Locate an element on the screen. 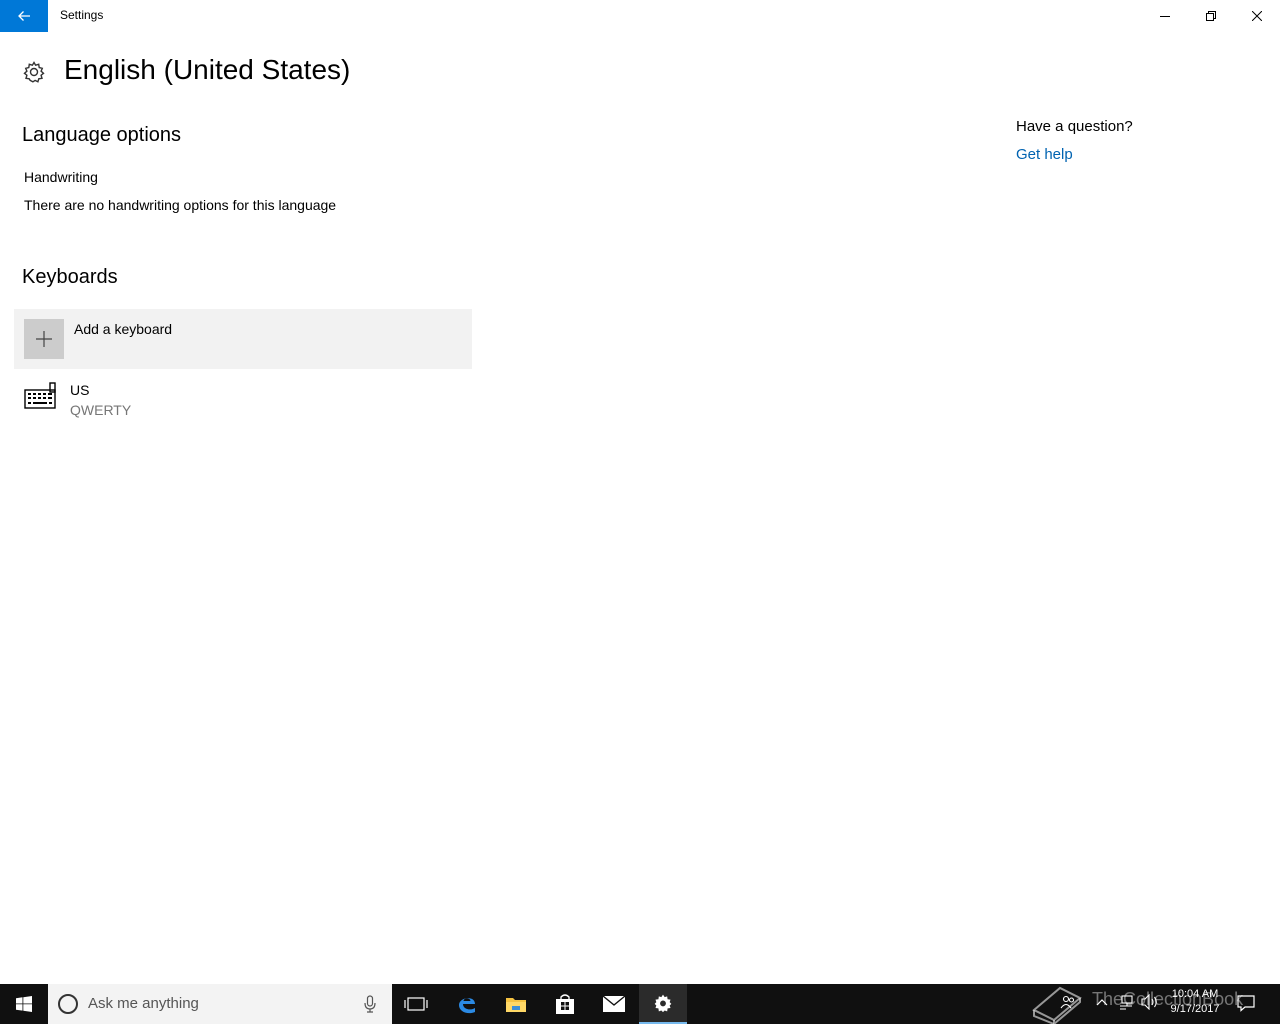  network-icon is located at coordinates (1126, 1002).